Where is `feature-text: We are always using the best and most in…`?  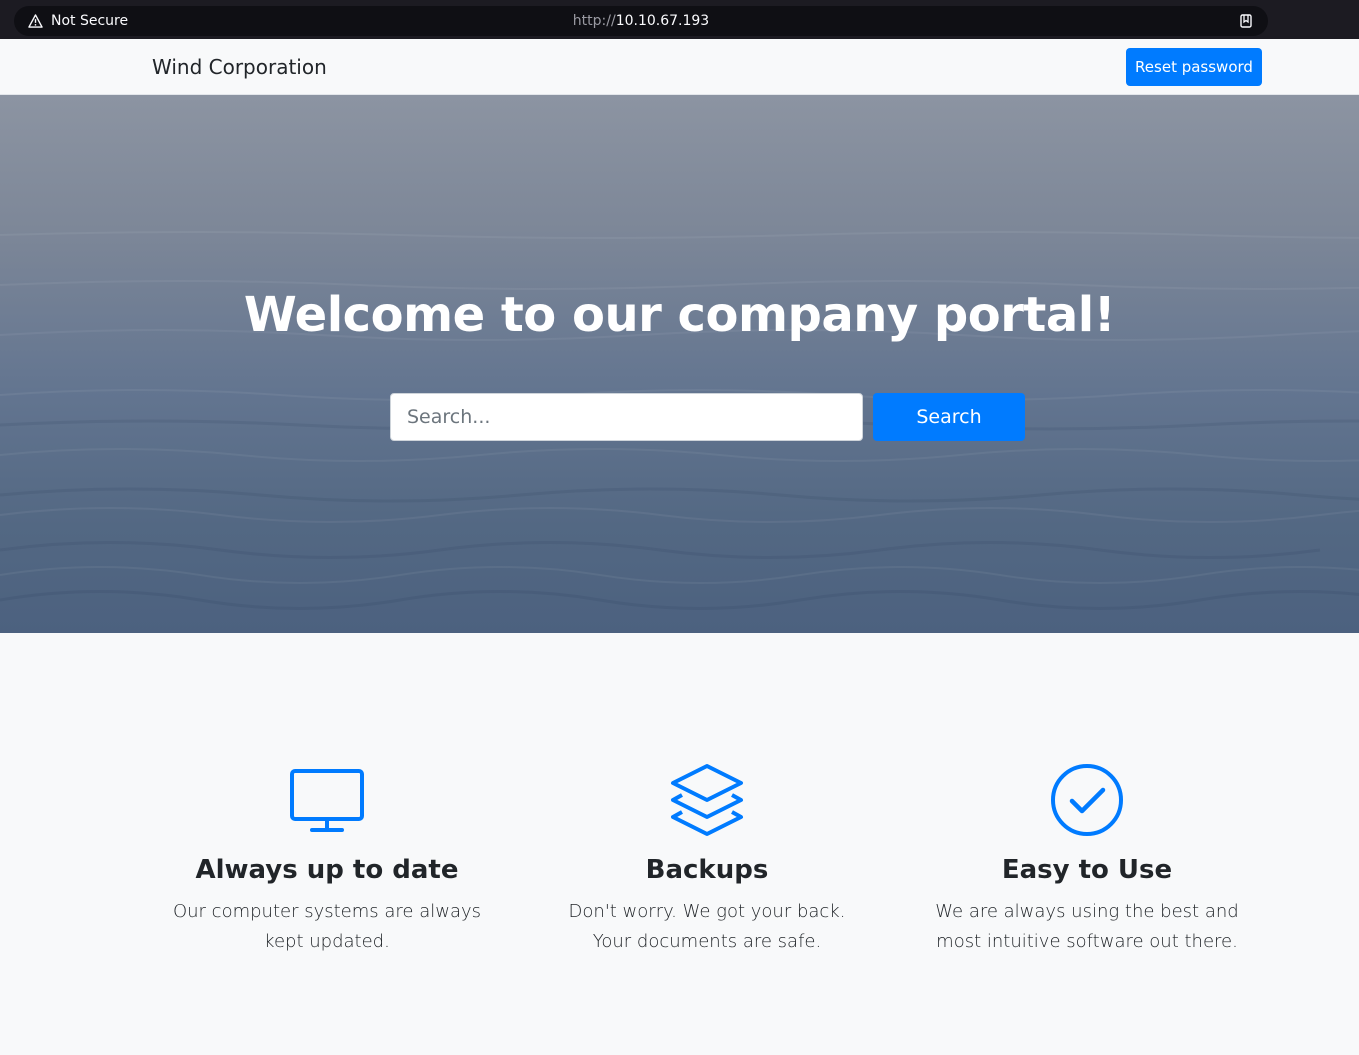
feature-text: We are always using the best and most in… is located at coordinates (1087, 926).